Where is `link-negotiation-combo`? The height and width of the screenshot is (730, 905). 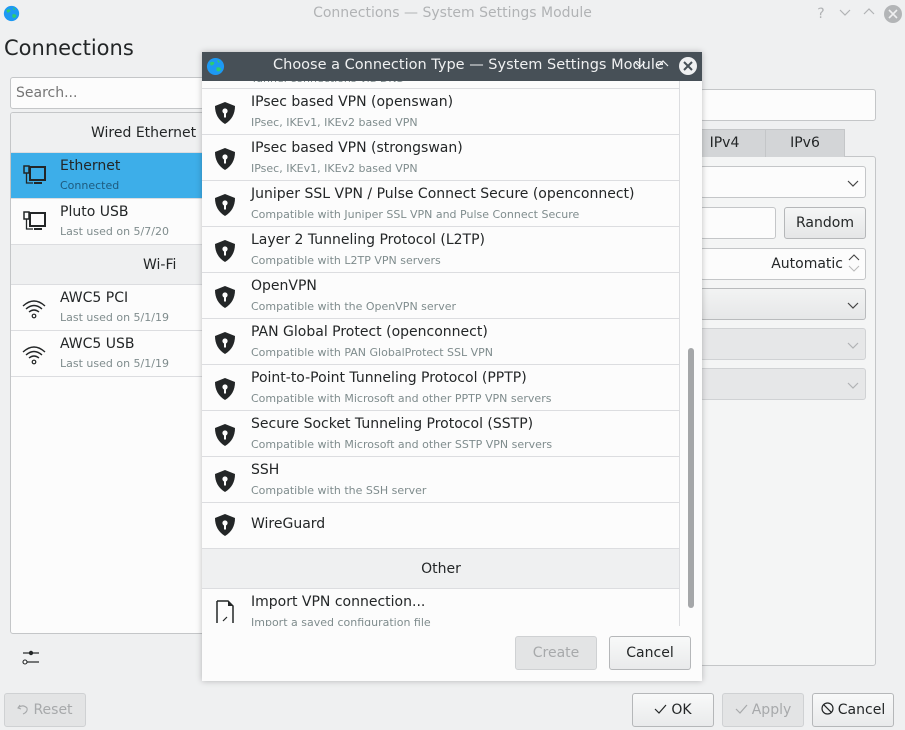
link-negotiation-combo is located at coordinates (783, 304).